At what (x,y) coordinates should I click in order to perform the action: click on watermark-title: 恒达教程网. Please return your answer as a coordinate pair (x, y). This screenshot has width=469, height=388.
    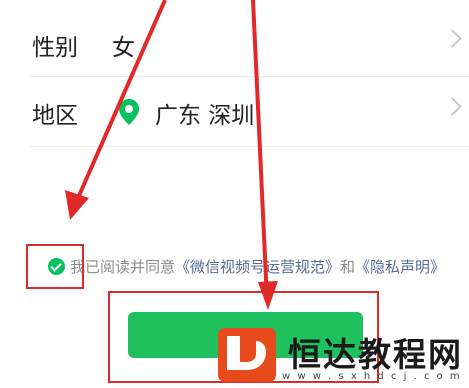
    Looking at the image, I should click on (375, 354).